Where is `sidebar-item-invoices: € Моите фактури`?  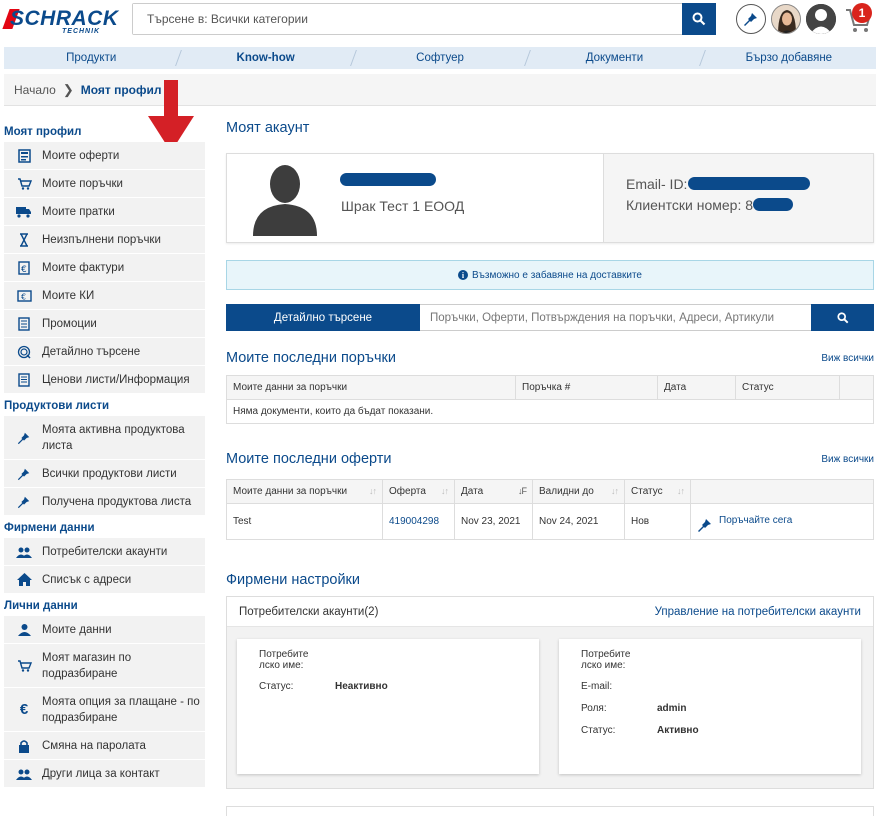
sidebar-item-invoices: € Моите фактури is located at coordinates (104, 268).